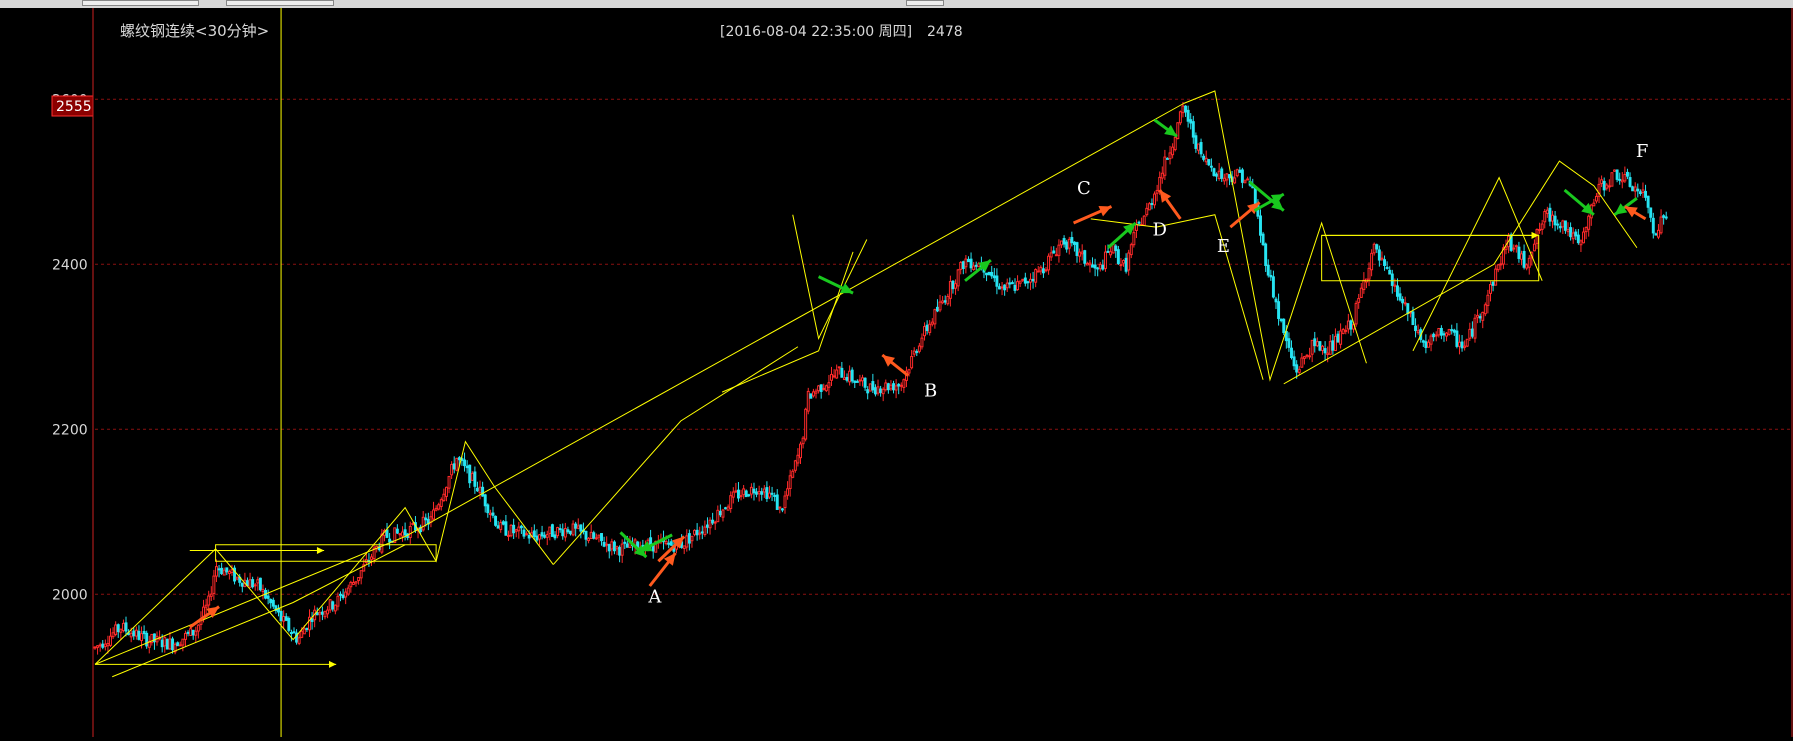 The width and height of the screenshot is (1793, 741). I want to click on y-tick-label: 2200, so click(70, 430).